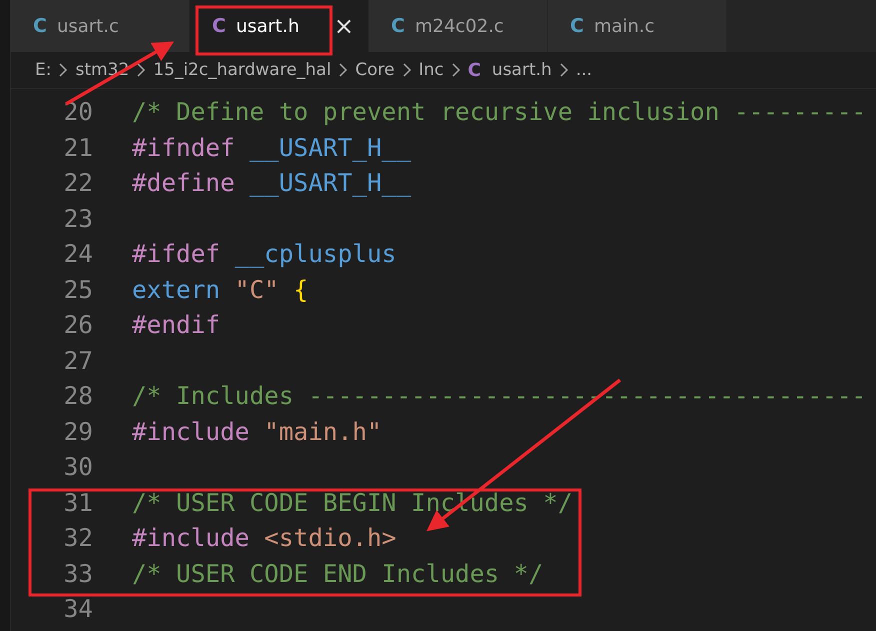  What do you see at coordinates (77, 325) in the screenshot?
I see `line-number: 26` at bounding box center [77, 325].